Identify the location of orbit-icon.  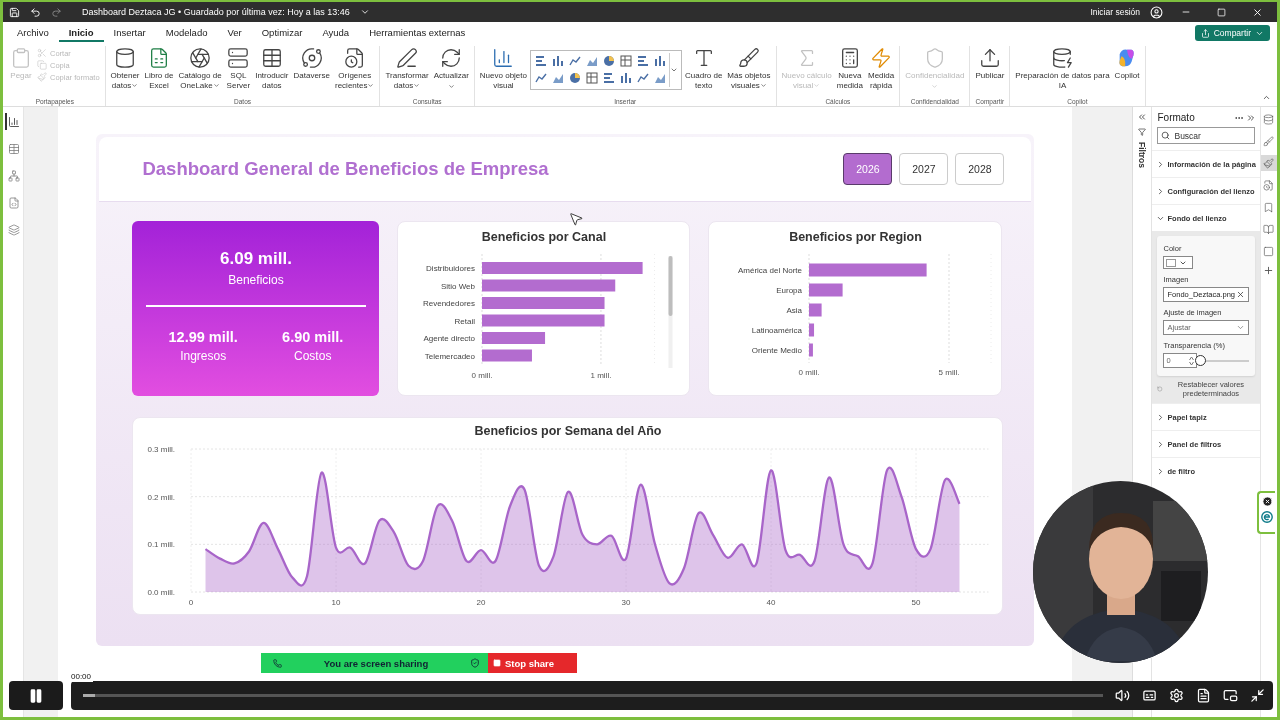
(311, 58).